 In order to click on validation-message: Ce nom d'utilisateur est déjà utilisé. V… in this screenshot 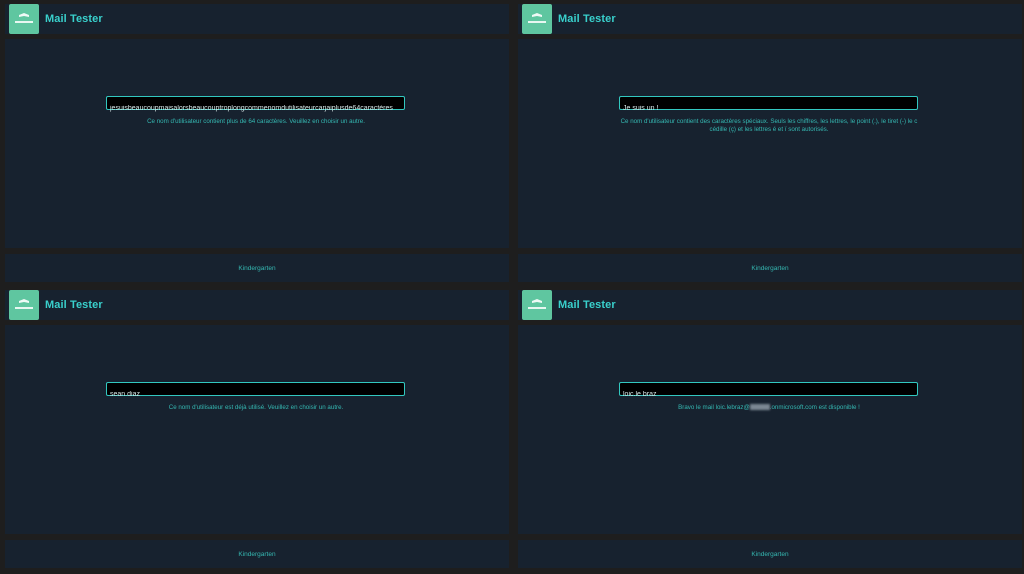, I will do `click(256, 407)`.